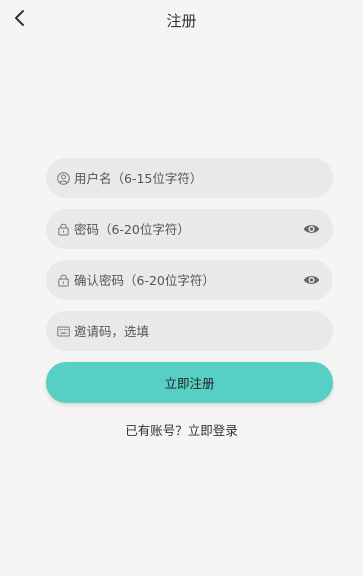 Image resolution: width=363 pixels, height=576 pixels. I want to click on page-title: 注册, so click(181, 21).